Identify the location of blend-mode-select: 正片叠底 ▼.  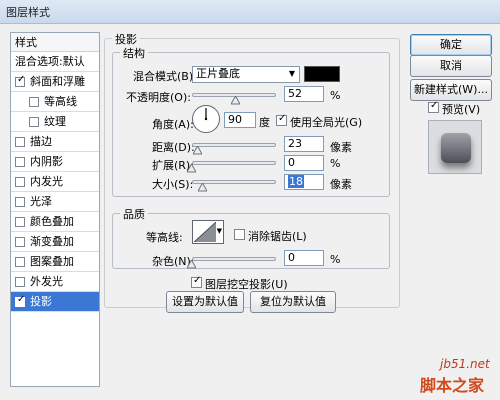
(246, 74).